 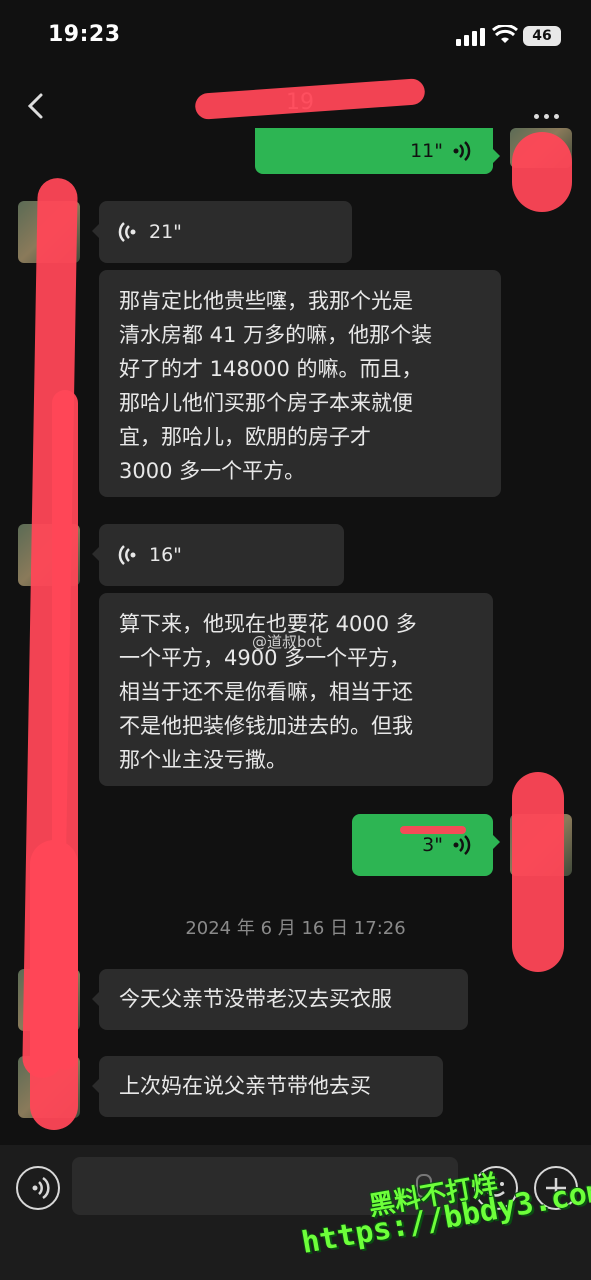 What do you see at coordinates (218, 555) in the screenshot?
I see `voice-message-incoming: 16"` at bounding box center [218, 555].